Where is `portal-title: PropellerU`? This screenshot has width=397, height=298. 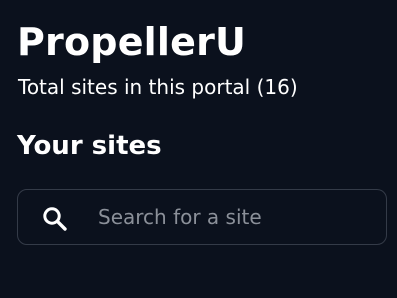
portal-title: PropellerU is located at coordinates (132, 42).